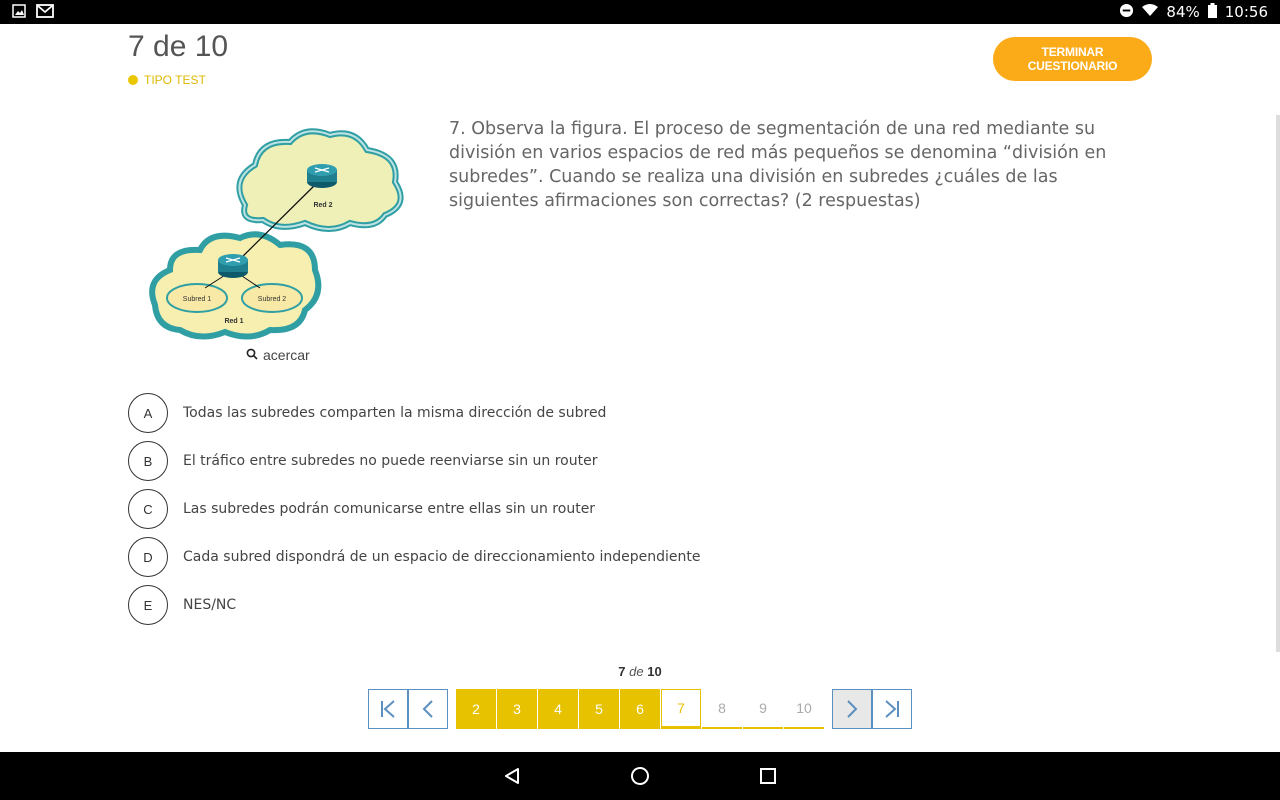 The width and height of the screenshot is (1280, 800). I want to click on back-icon, so click(512, 776).